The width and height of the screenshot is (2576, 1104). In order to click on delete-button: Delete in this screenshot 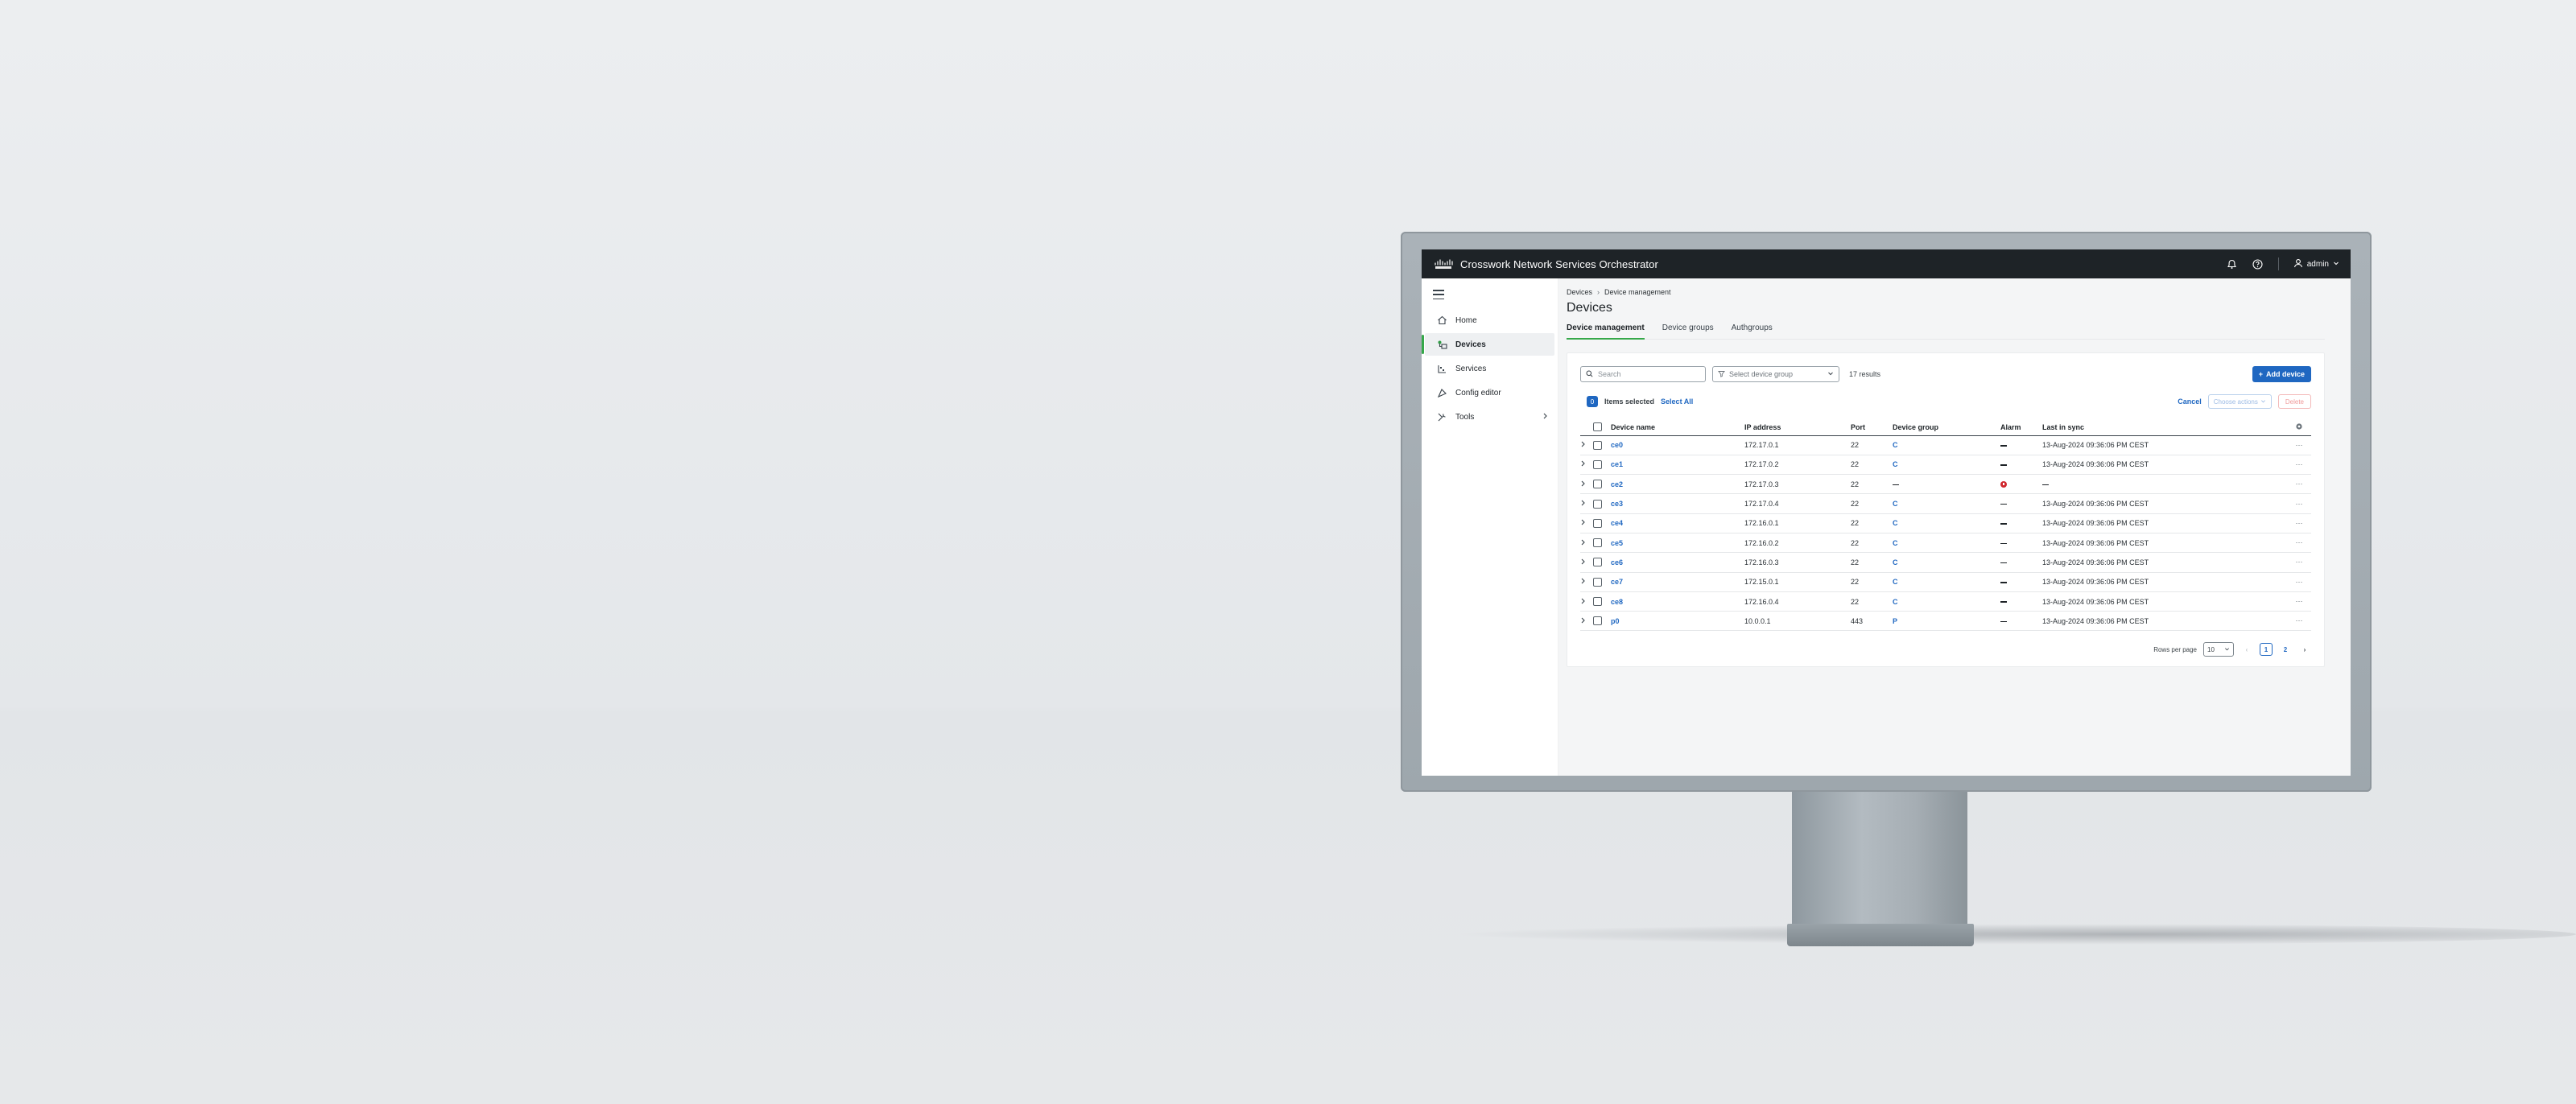, I will do `click(2294, 401)`.